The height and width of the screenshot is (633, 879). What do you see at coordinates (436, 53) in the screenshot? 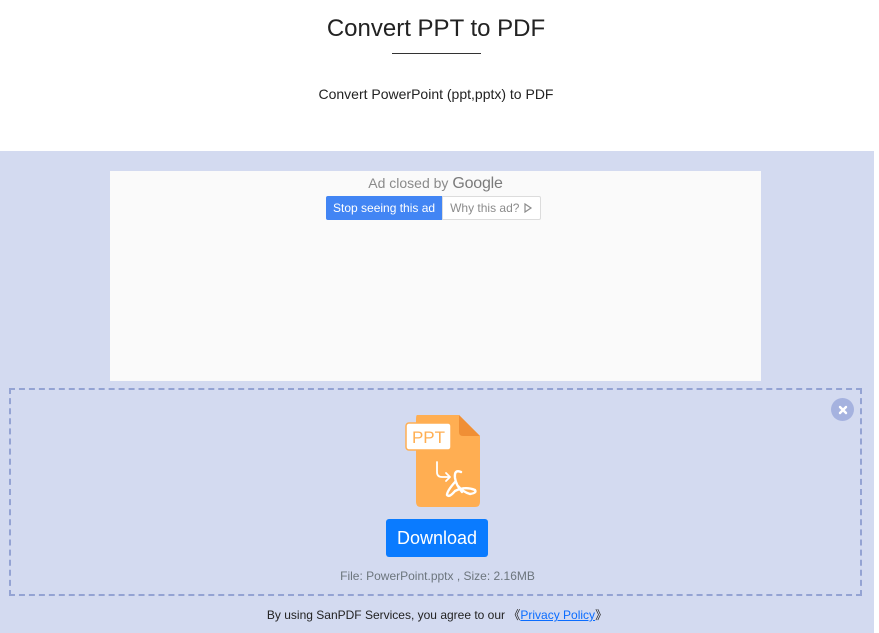
I see `title-underline` at bounding box center [436, 53].